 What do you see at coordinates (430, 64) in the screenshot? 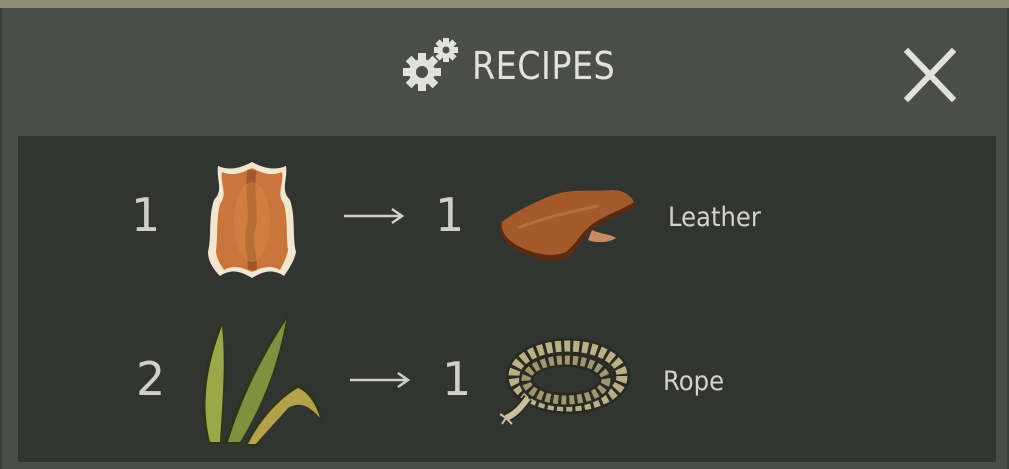
I see `gears-icon` at bounding box center [430, 64].